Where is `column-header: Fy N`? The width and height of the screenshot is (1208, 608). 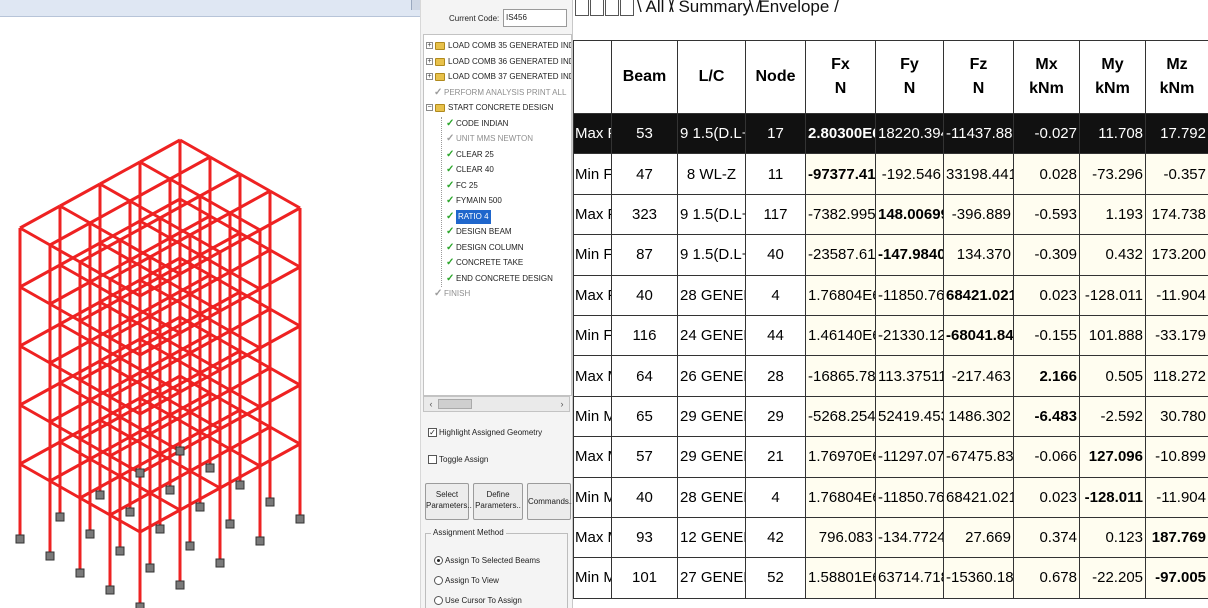
column-header: Fy N is located at coordinates (909, 77).